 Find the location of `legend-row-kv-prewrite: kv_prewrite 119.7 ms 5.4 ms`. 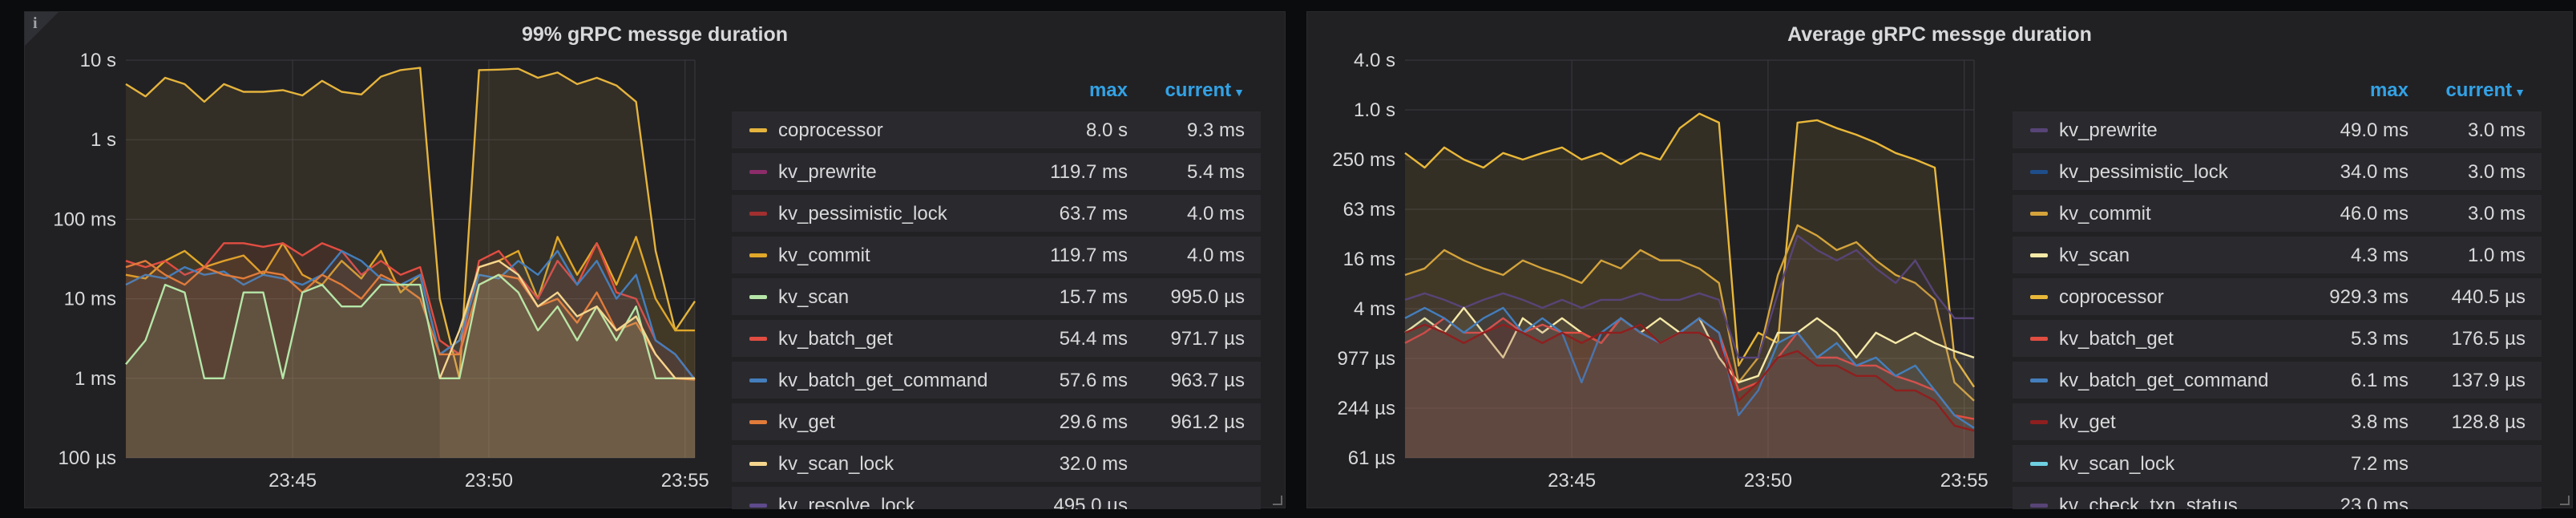

legend-row-kv-prewrite: kv_prewrite 119.7 ms 5.4 ms is located at coordinates (997, 171).